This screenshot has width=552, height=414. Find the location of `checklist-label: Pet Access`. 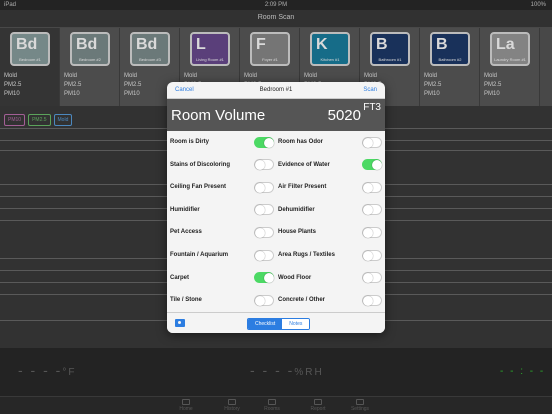

checklist-label: Pet Access is located at coordinates (186, 232).